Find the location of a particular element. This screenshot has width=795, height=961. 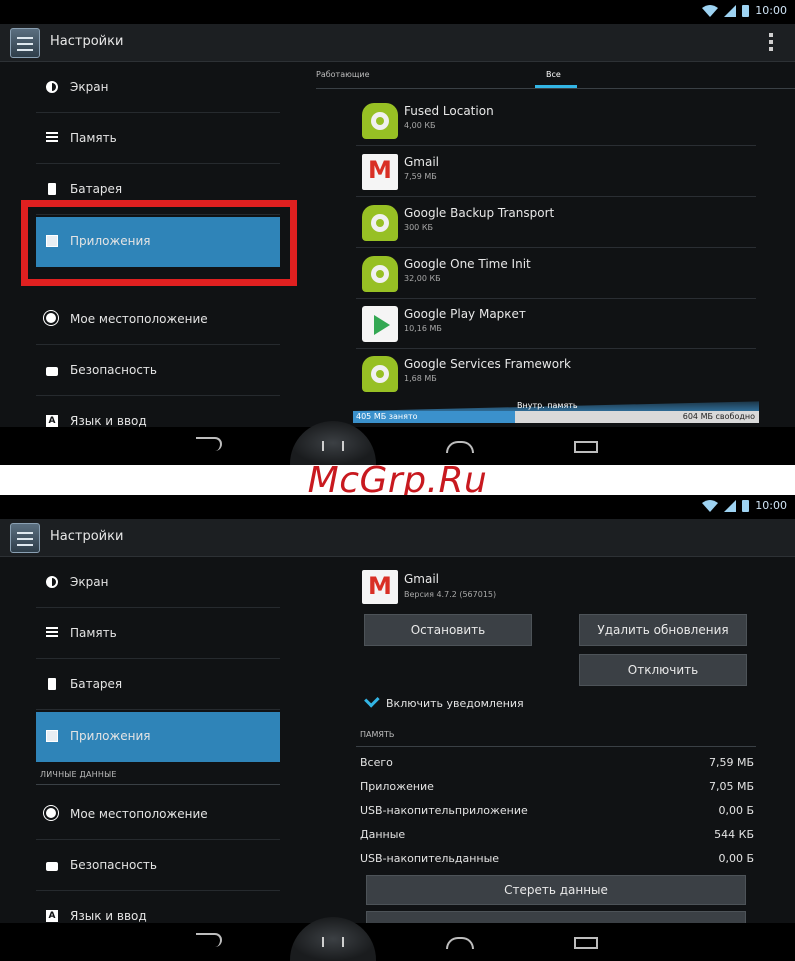

notifications-label: Включить уведомления is located at coordinates (455, 703).